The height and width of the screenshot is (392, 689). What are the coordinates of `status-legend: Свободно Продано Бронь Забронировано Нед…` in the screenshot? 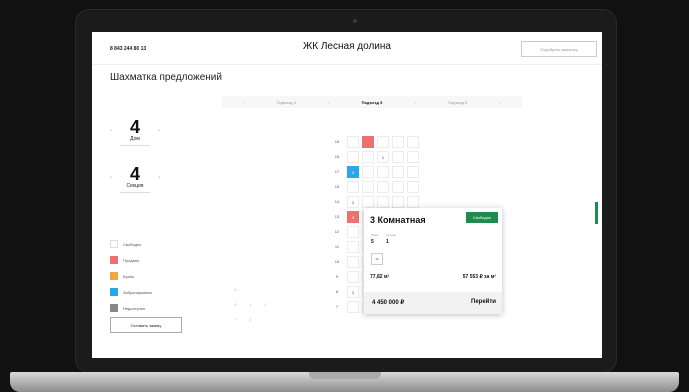 It's located at (131, 276).